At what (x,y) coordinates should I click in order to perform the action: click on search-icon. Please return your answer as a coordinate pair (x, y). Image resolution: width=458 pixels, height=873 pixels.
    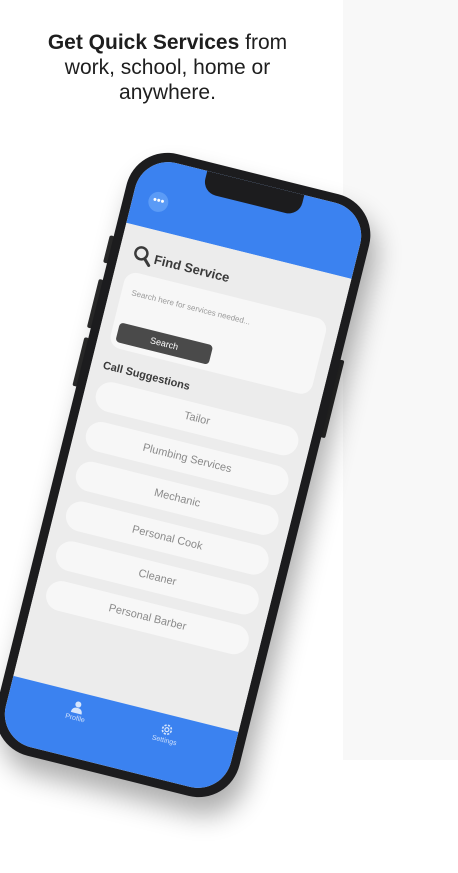
    Looking at the image, I should click on (143, 256).